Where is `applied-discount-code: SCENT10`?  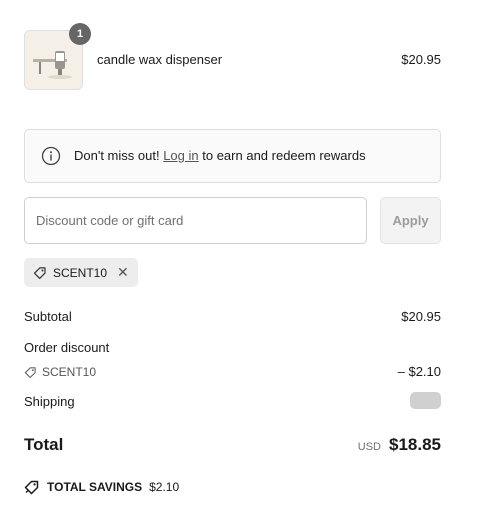
applied-discount-code: SCENT10 is located at coordinates (80, 272).